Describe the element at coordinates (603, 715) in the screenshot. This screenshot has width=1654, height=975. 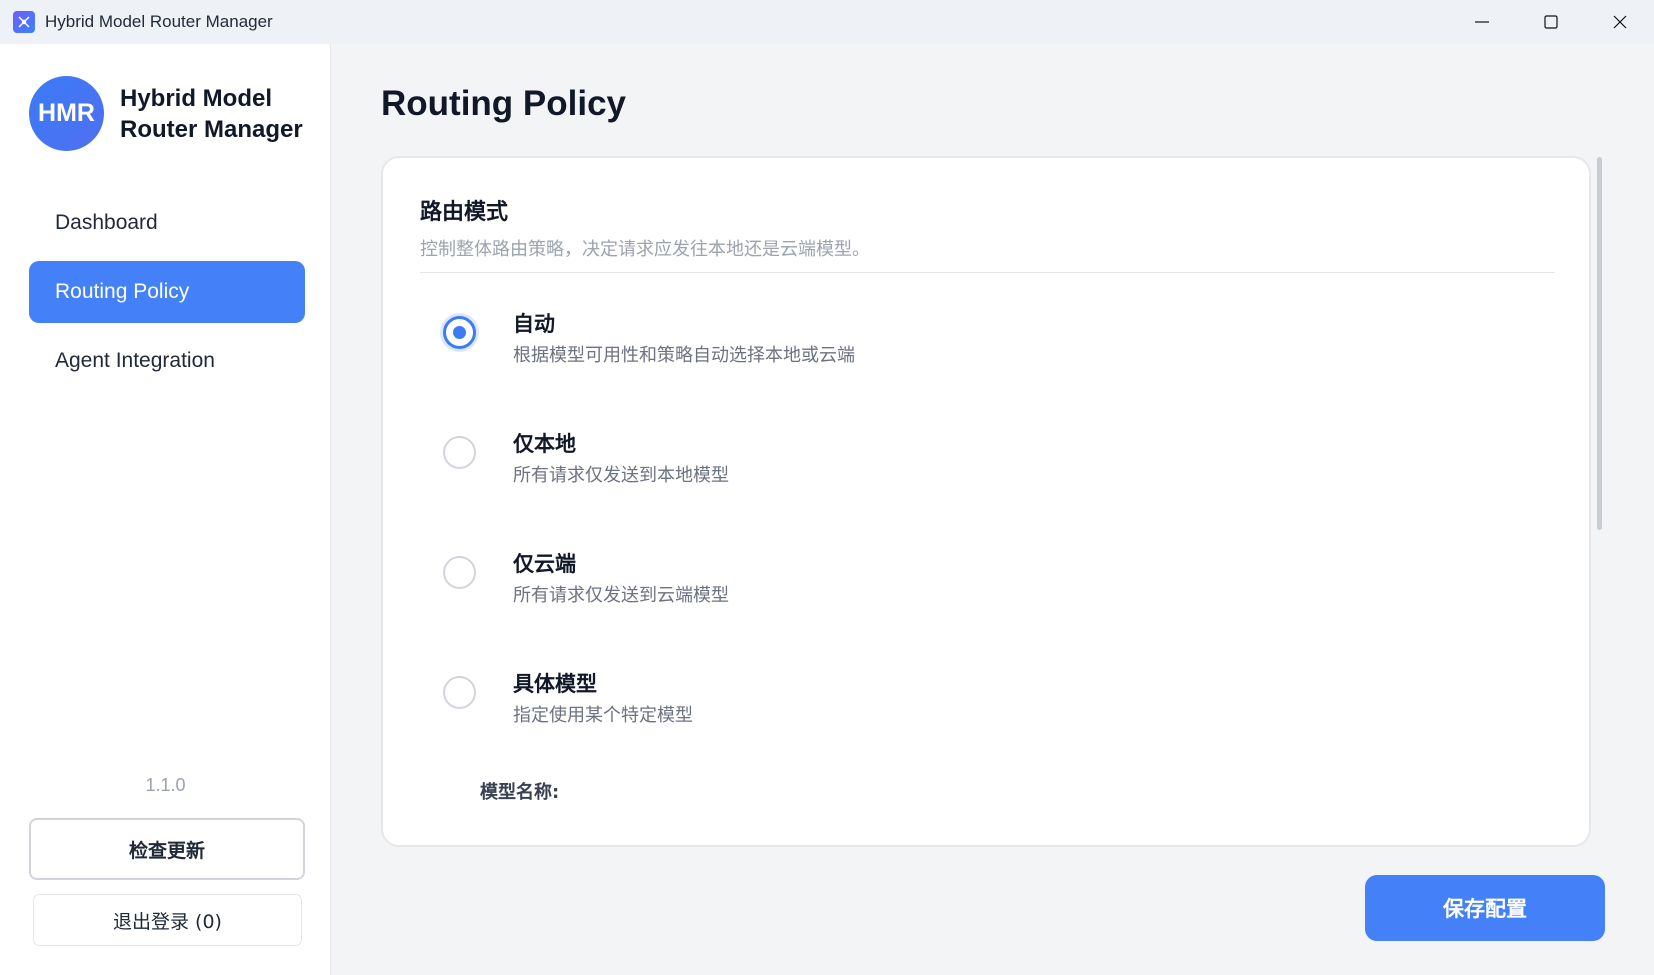
I see `option-description: 指定使用某个特定模型` at that location.